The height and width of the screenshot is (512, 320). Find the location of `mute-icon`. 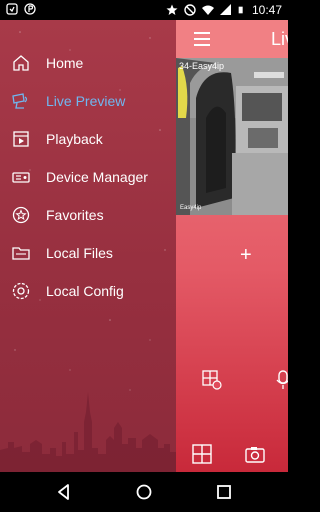

mute-icon is located at coordinates (190, 10).